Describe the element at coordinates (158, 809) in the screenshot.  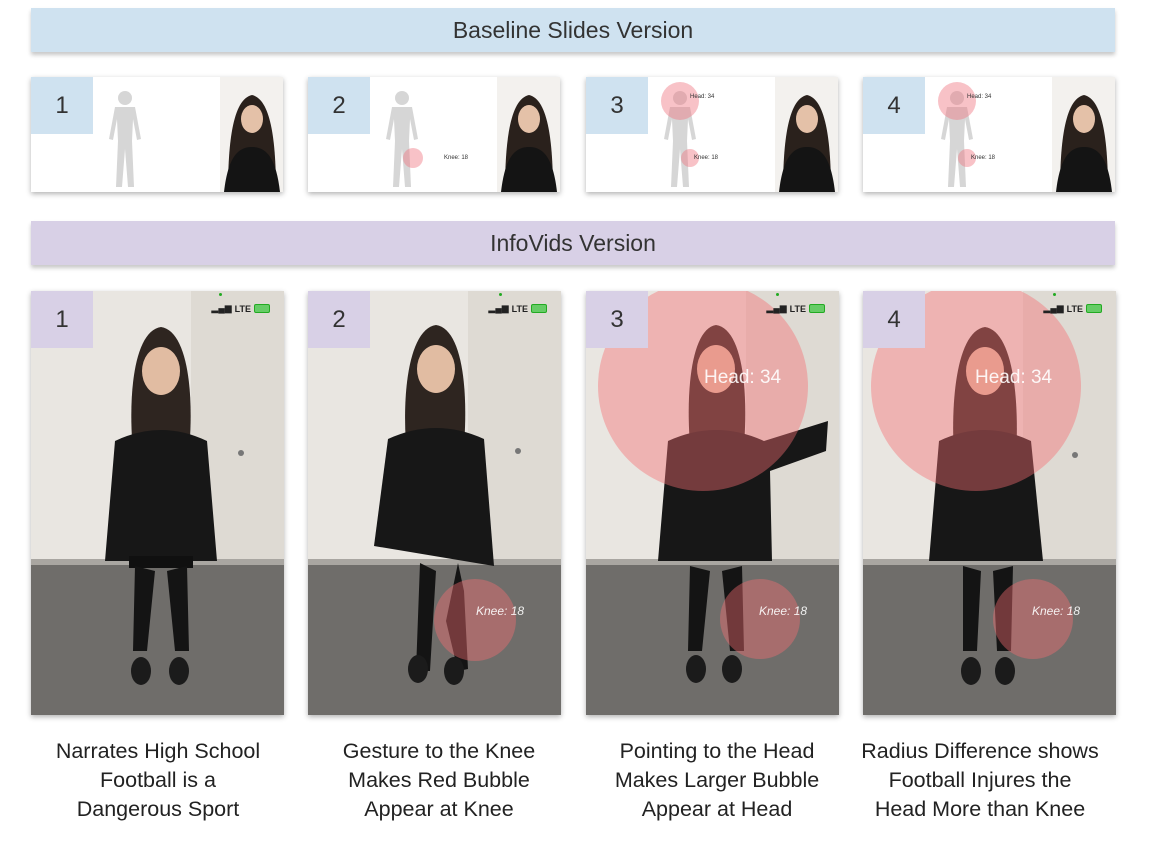
I see `caption-line: Dangerous Sport` at that location.